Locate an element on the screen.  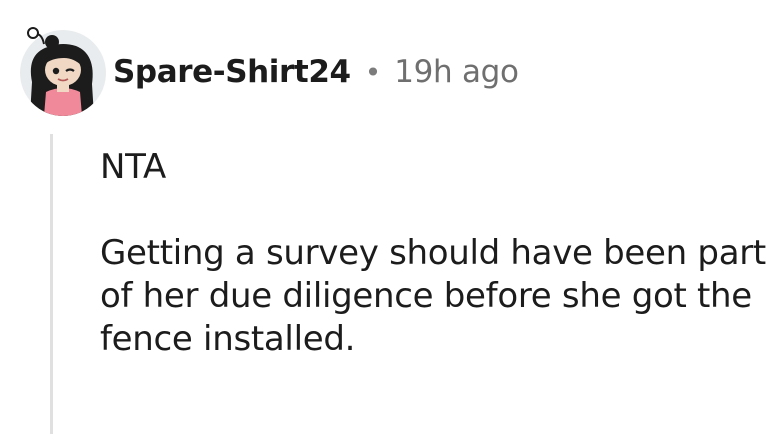
username-link: Spare-Shirt24 is located at coordinates (232, 72).